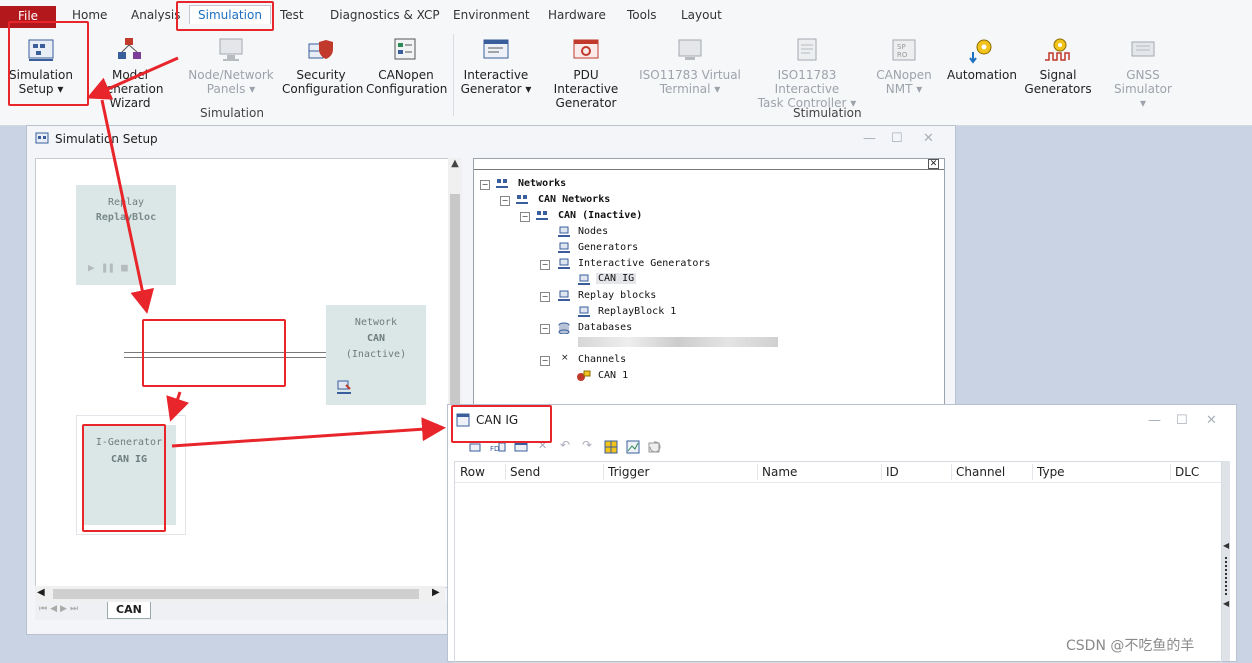 The image size is (1252, 663). Describe the element at coordinates (127, 206) in the screenshot. I see `arrow-setup-to-bus` at that location.